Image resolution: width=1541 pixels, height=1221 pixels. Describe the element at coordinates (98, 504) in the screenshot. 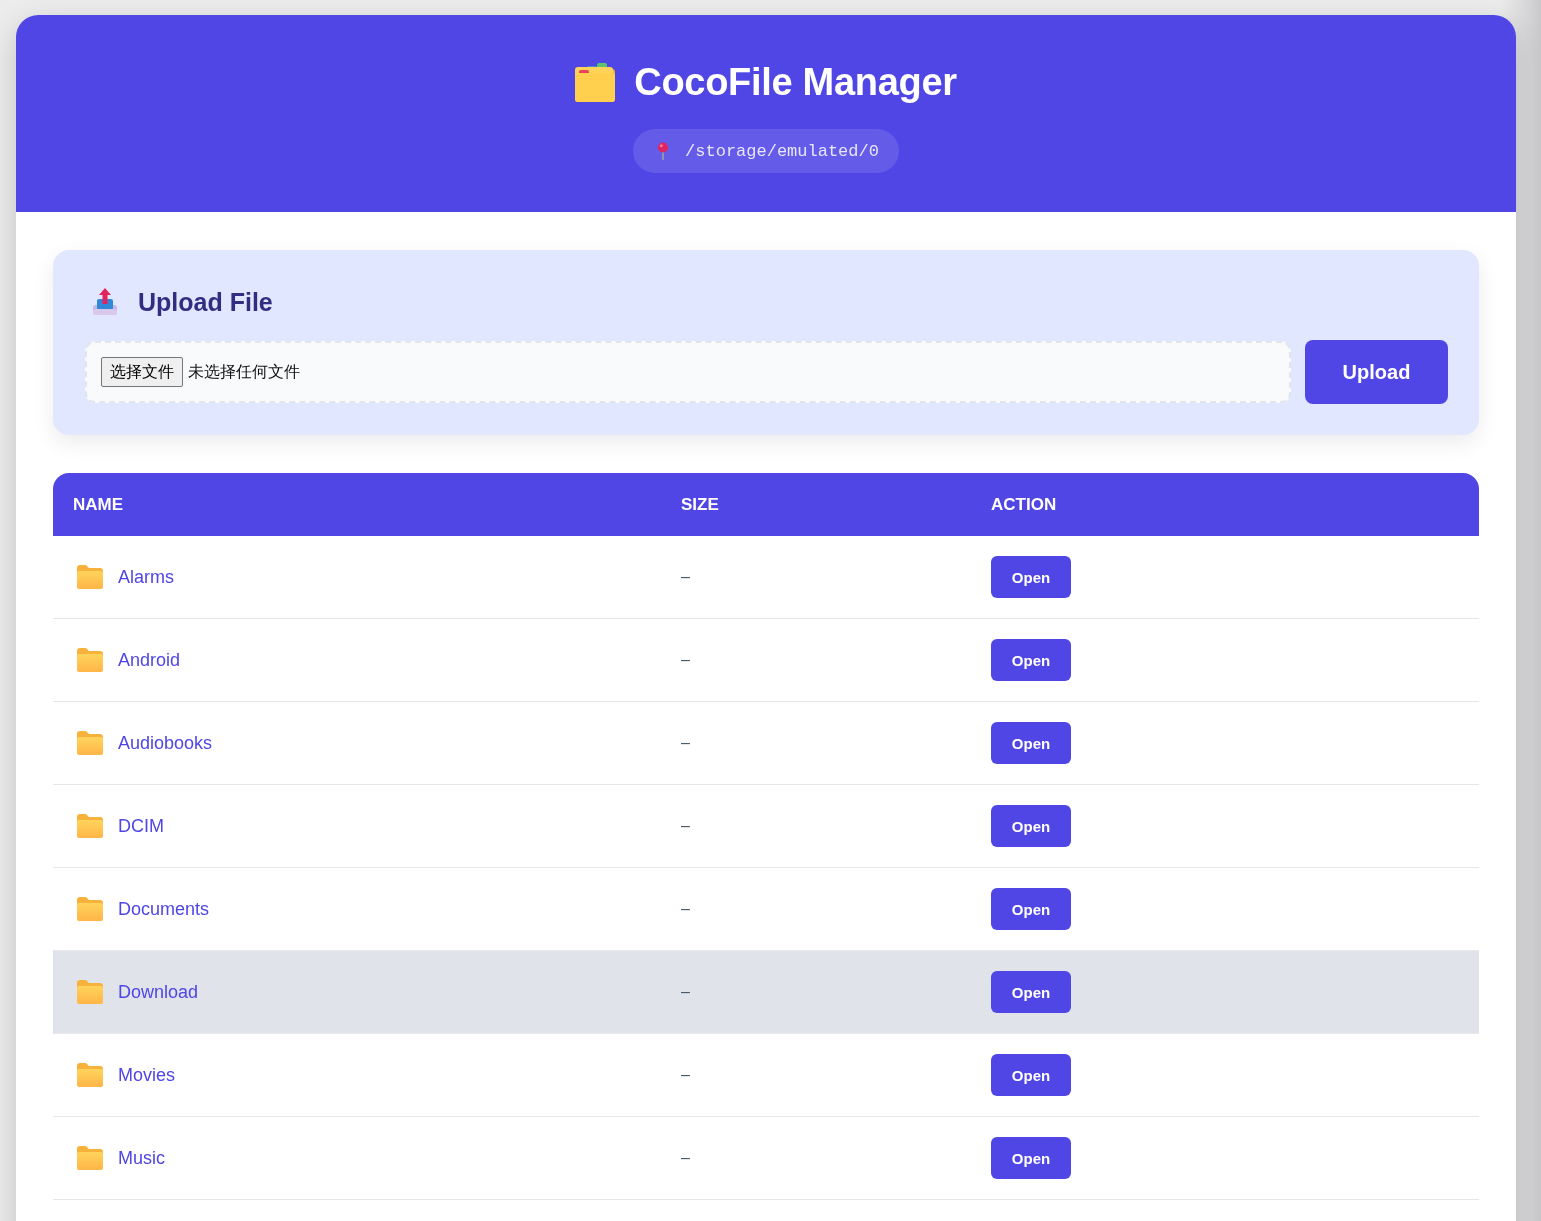

I see `column-header: NAME` at that location.